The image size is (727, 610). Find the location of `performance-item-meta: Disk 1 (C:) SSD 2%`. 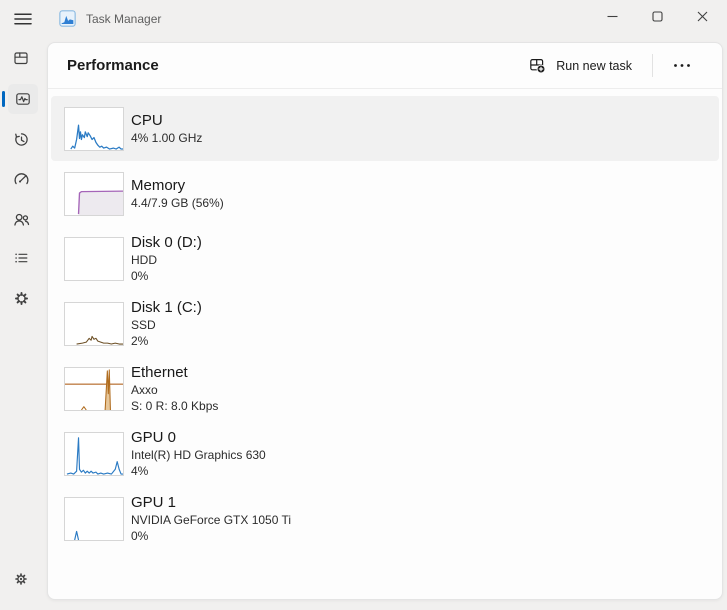

performance-item-meta: Disk 1 (C:) SSD 2% is located at coordinates (166, 323).